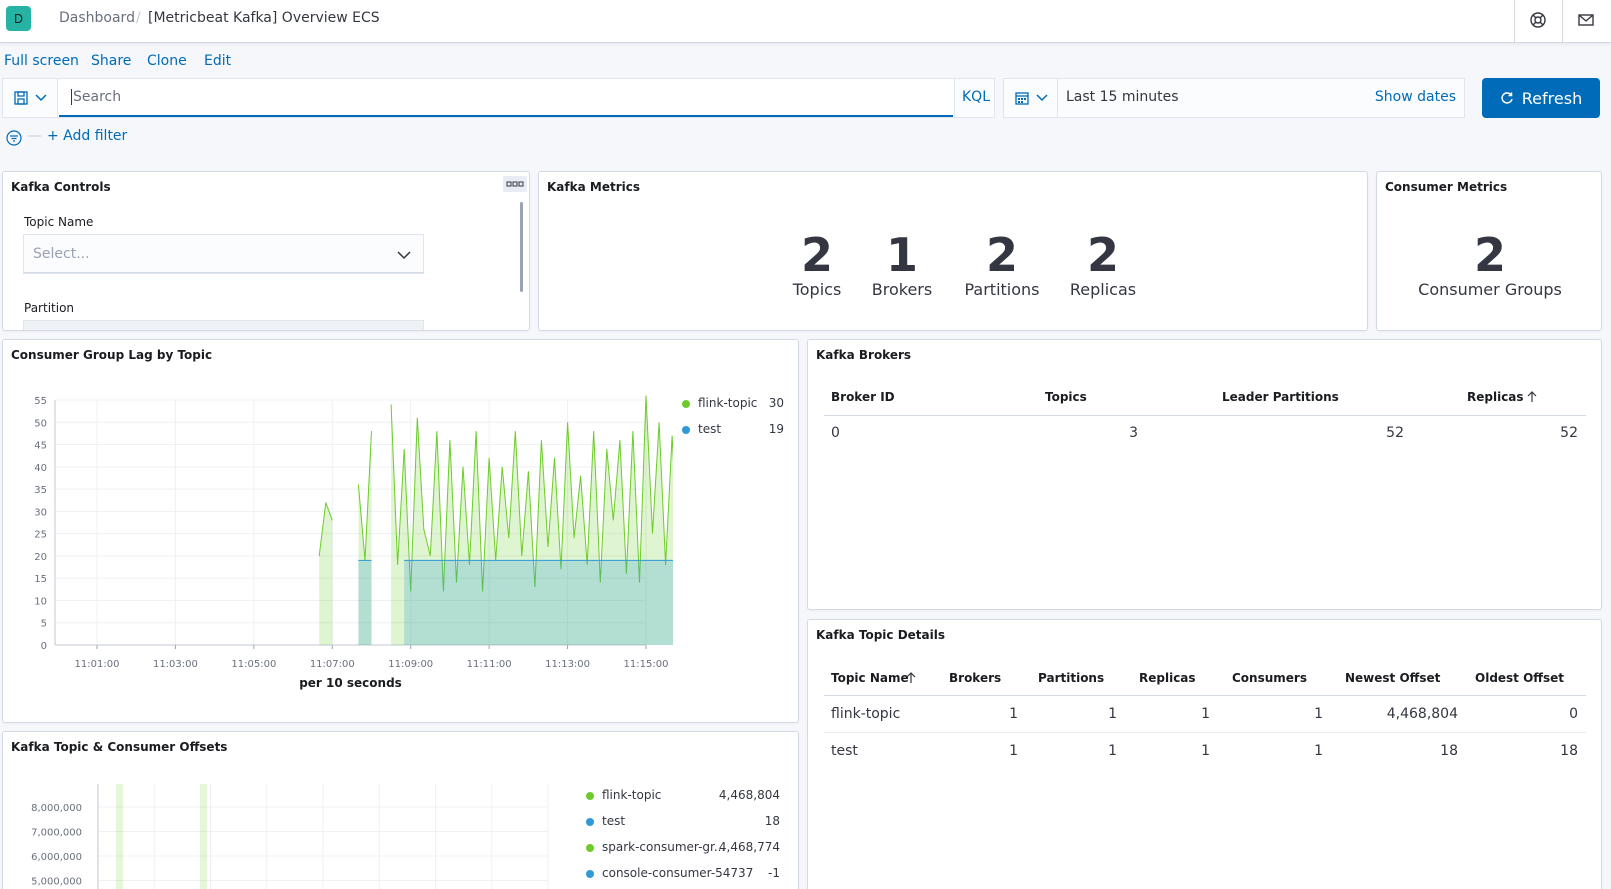 Image resolution: width=1611 pixels, height=889 pixels. Describe the element at coordinates (40, 490) in the screenshot. I see `y-tick-label: 35` at that location.